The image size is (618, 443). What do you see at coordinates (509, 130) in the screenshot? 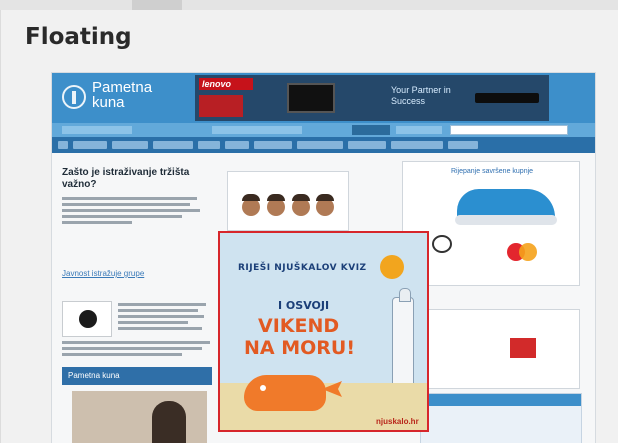
I see `search-input` at bounding box center [509, 130].